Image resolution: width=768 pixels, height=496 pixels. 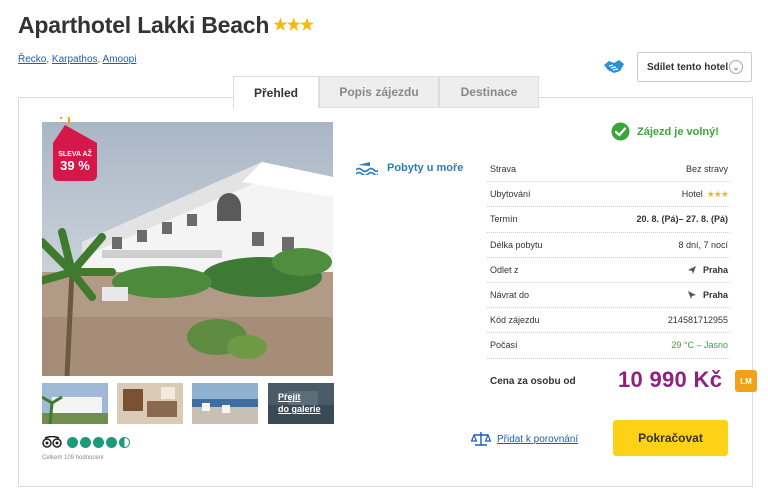 What do you see at coordinates (75, 59) in the screenshot?
I see `breadcrumb-island: Karpathos` at bounding box center [75, 59].